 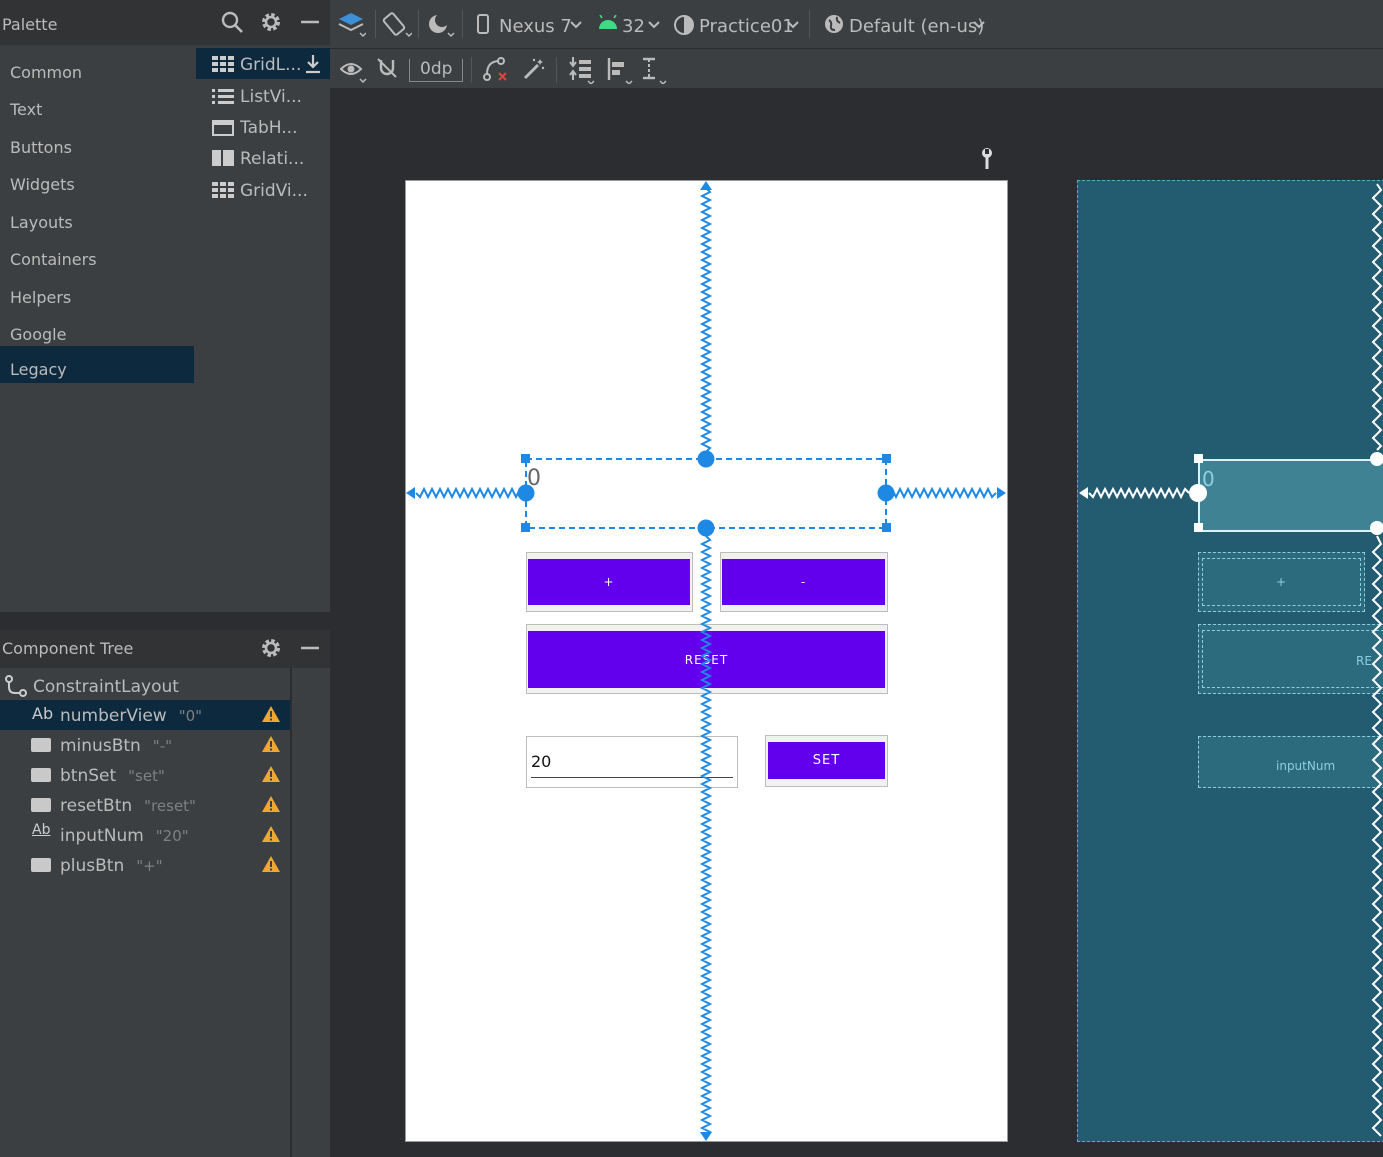 What do you see at coordinates (92, 866) in the screenshot?
I see `tree-node-name: plusBtn` at bounding box center [92, 866].